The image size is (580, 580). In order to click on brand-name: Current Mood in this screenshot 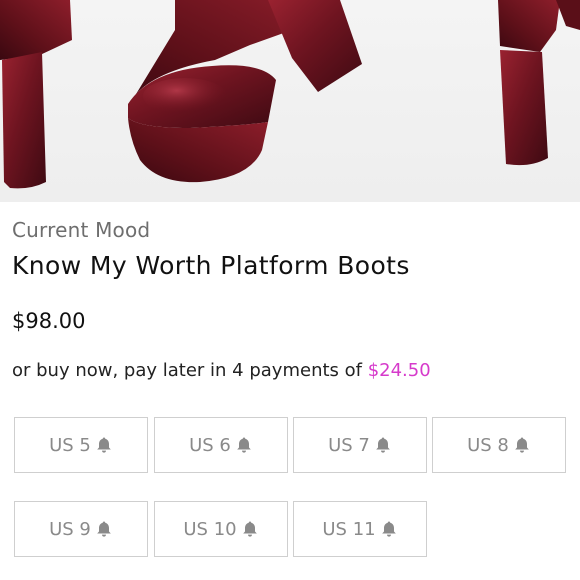, I will do `click(81, 230)`.